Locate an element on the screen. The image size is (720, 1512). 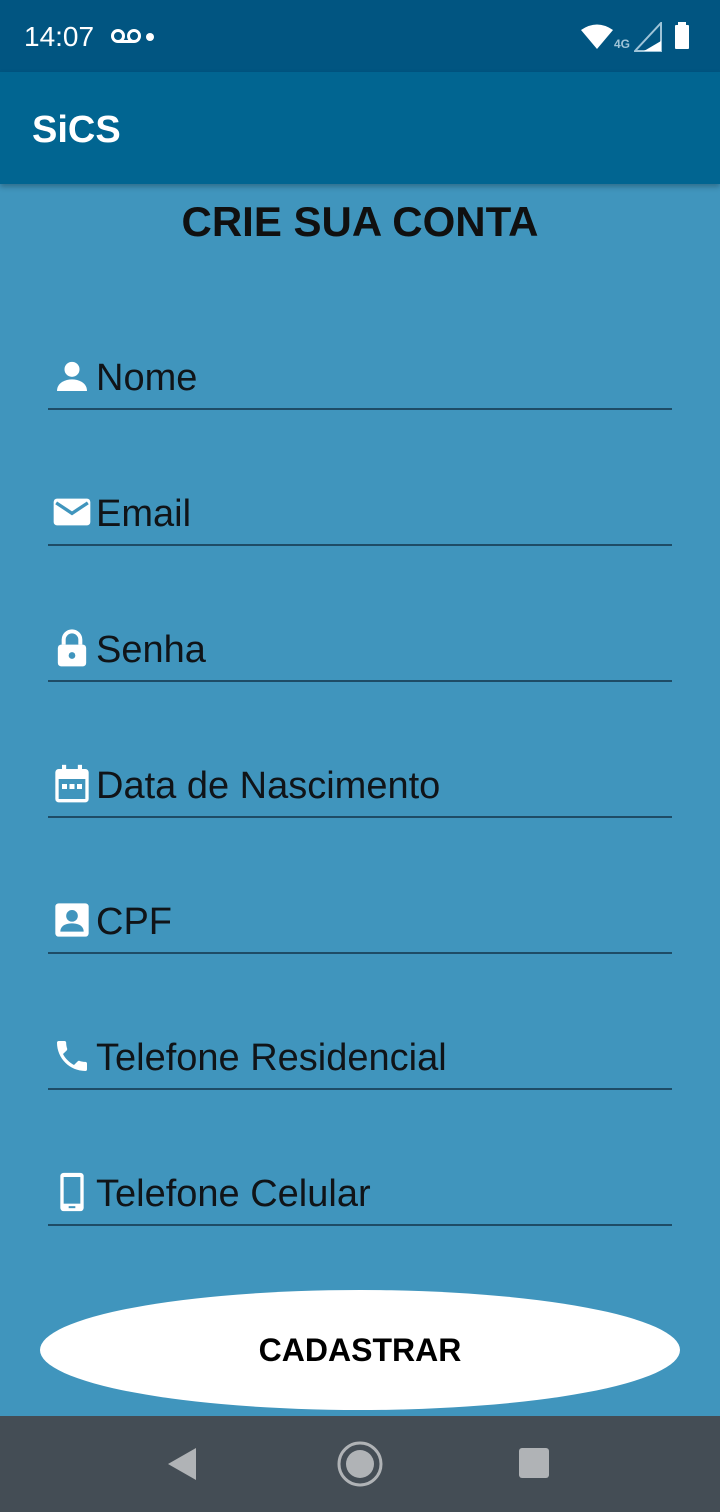
birth-date-field: Data de Nascimento is located at coordinates (360, 785).